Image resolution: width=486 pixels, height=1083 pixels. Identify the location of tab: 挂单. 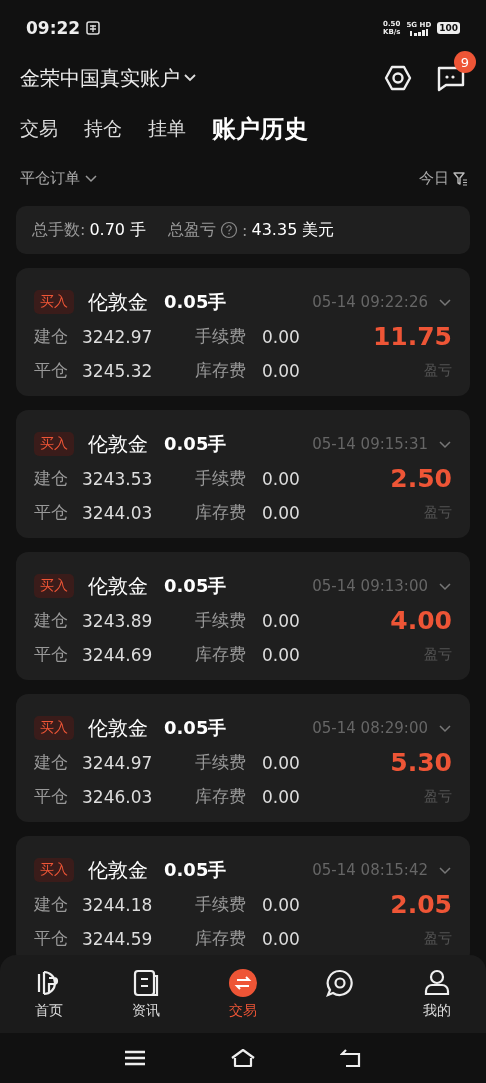
(167, 129).